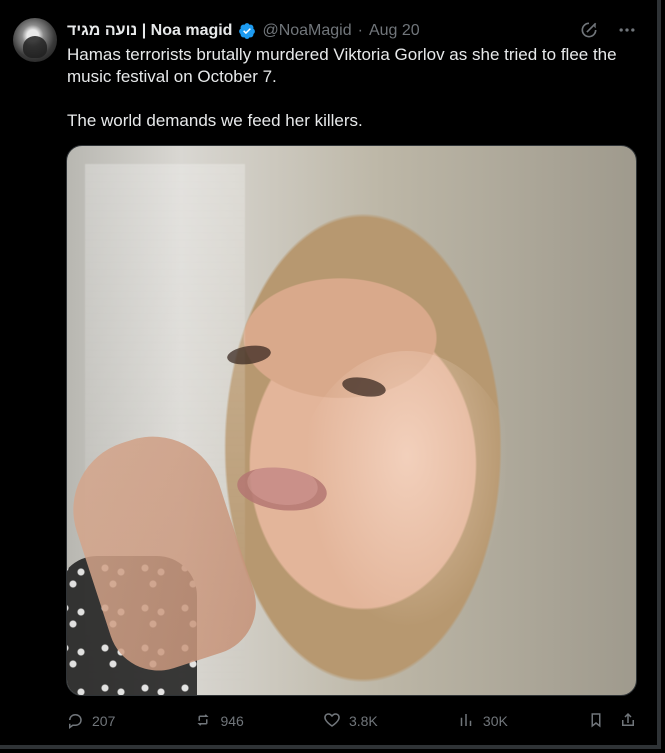 This screenshot has width=665, height=753. I want to click on tweet-action-bar: 207 946 3.8K 30K, so click(351, 721).